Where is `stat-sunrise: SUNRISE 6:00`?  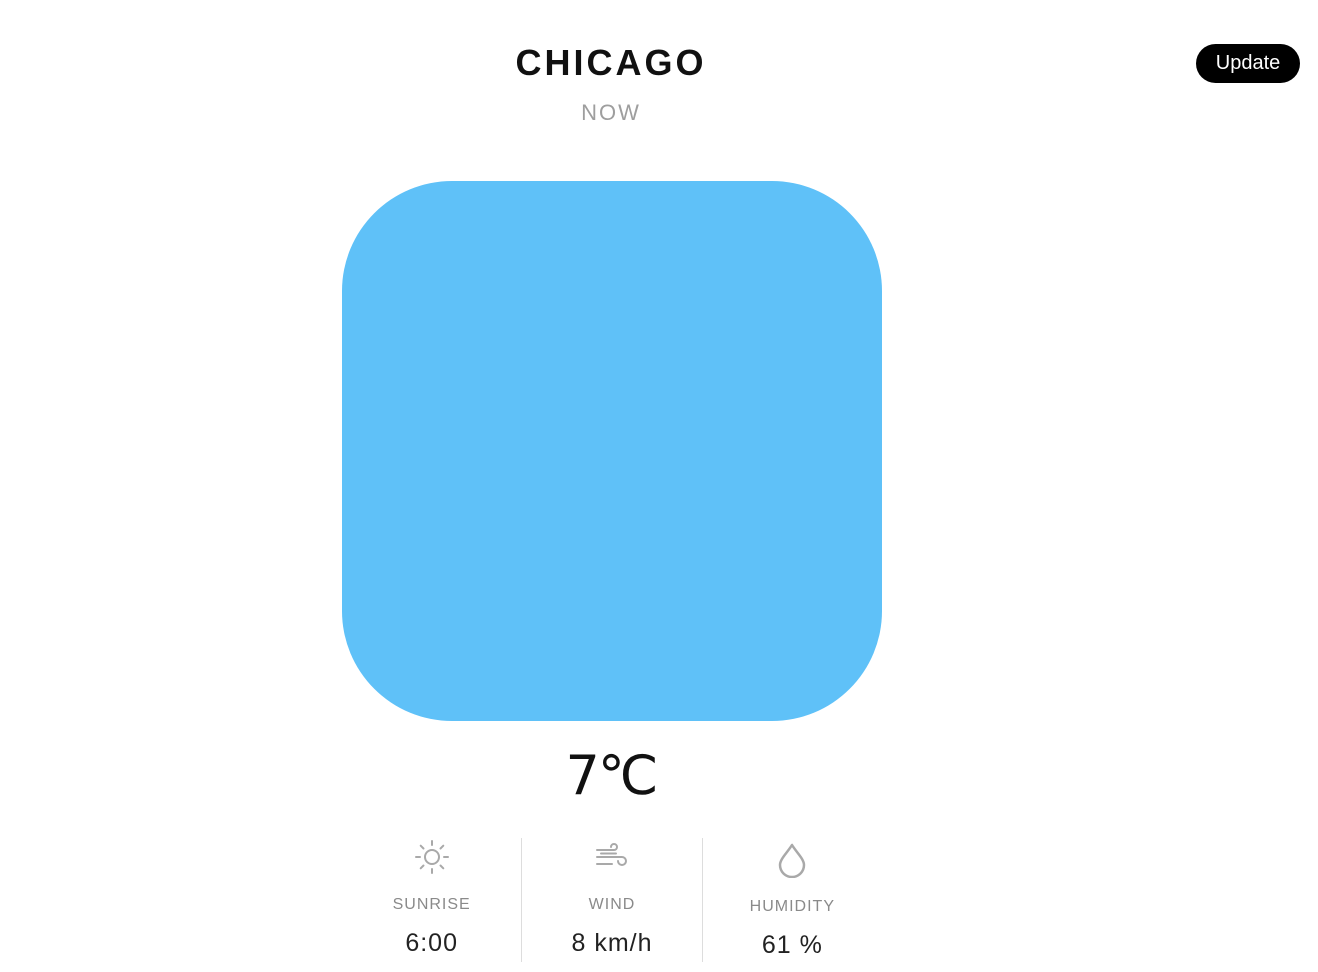 stat-sunrise: SUNRISE 6:00 is located at coordinates (431, 900).